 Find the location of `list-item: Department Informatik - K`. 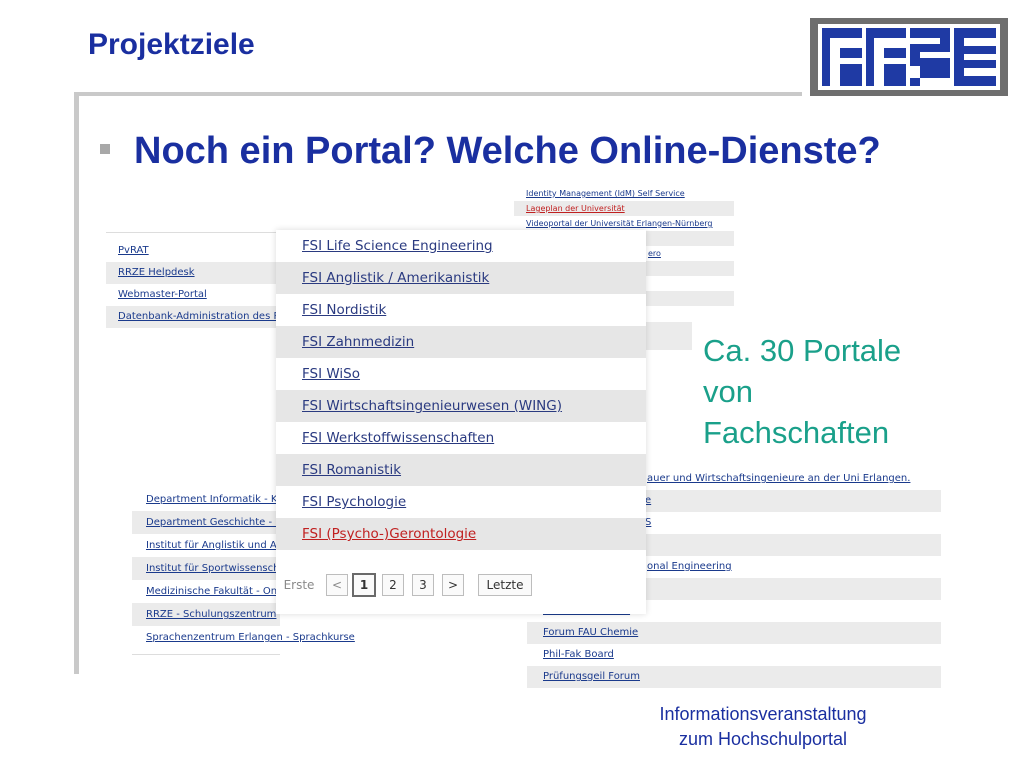

list-item: Department Informatik - K is located at coordinates (206, 499).